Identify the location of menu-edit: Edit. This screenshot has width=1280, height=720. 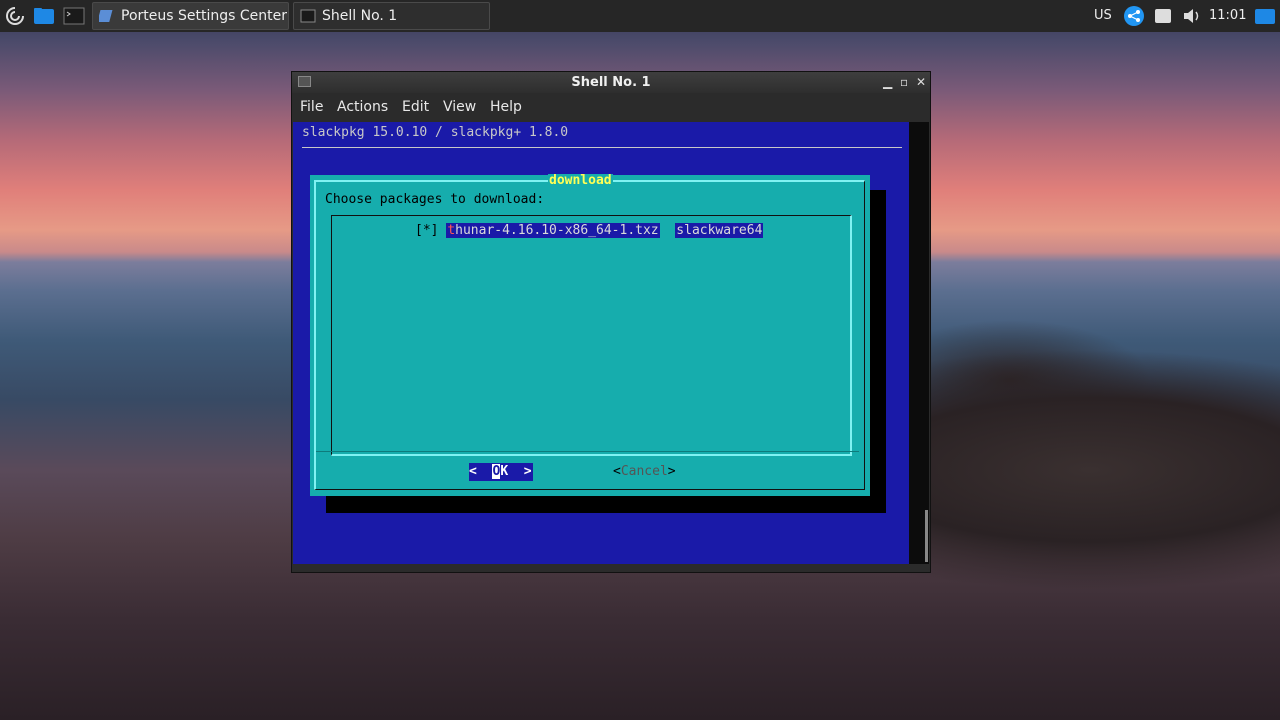
(415, 107).